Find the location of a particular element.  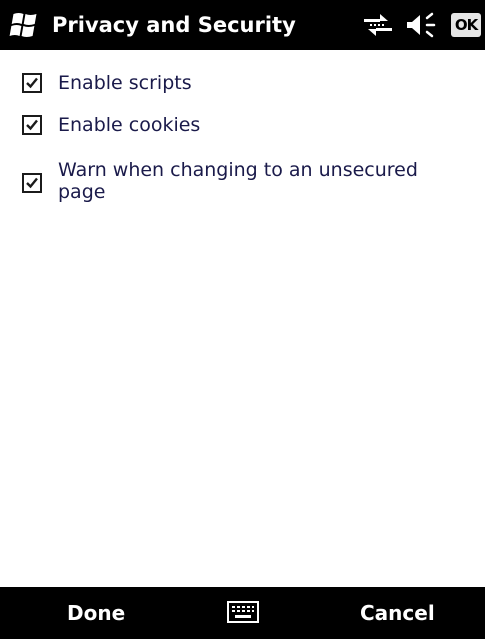

enable-cookies-checkbox is located at coordinates (32, 125).